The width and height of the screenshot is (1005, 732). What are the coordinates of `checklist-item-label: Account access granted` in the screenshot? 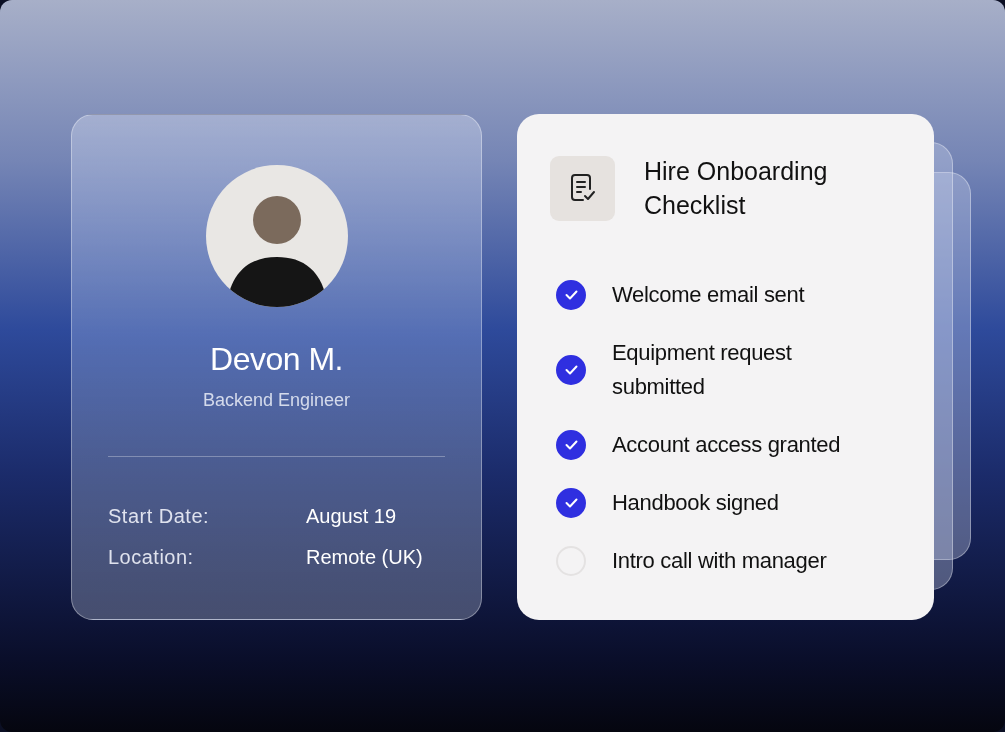 It's located at (726, 445).